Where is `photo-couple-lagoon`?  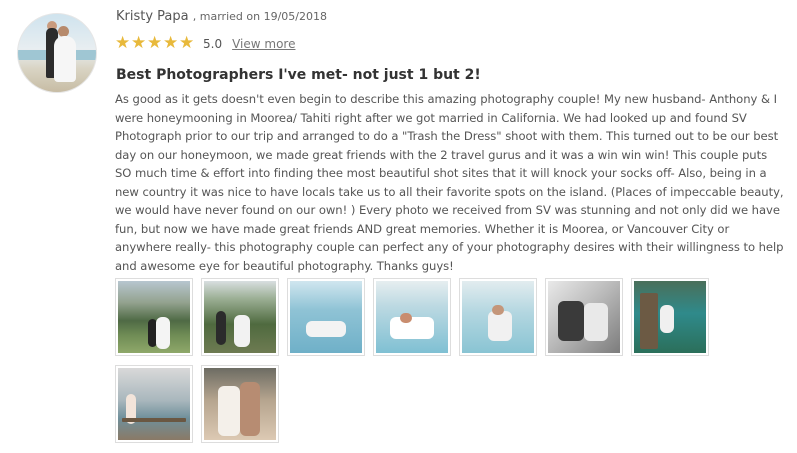 photo-couple-lagoon is located at coordinates (326, 317).